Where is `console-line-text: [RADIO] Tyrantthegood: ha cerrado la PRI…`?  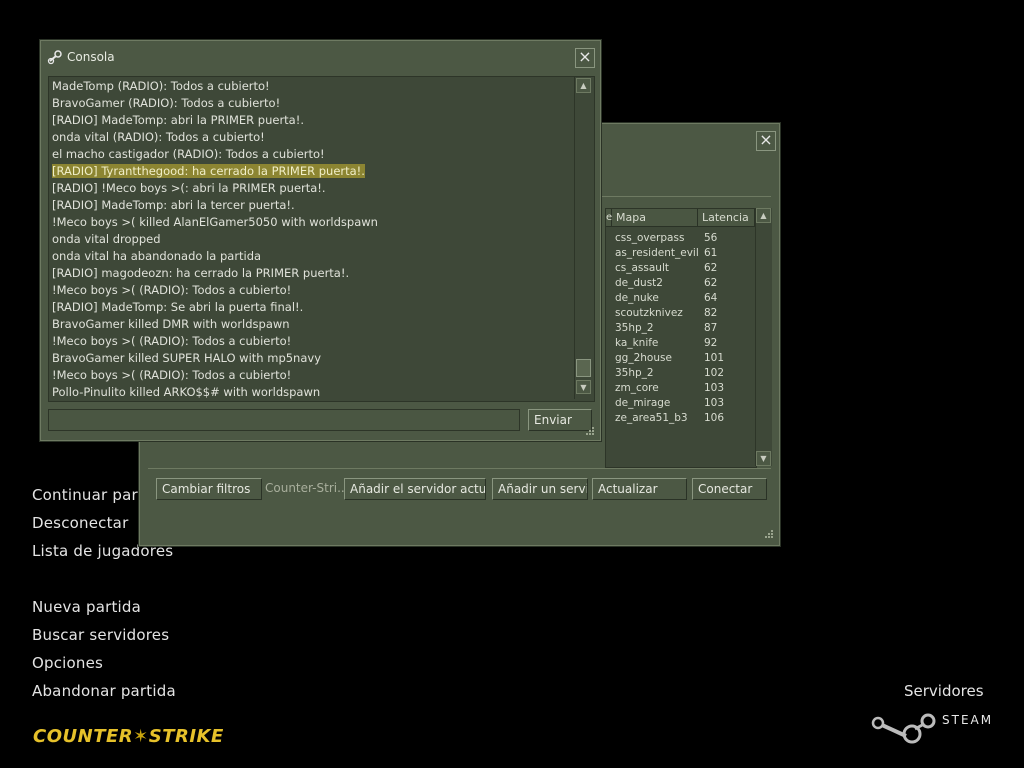
console-line-text: [RADIO] Tyrantthegood: ha cerrado la PRI… is located at coordinates (208, 171).